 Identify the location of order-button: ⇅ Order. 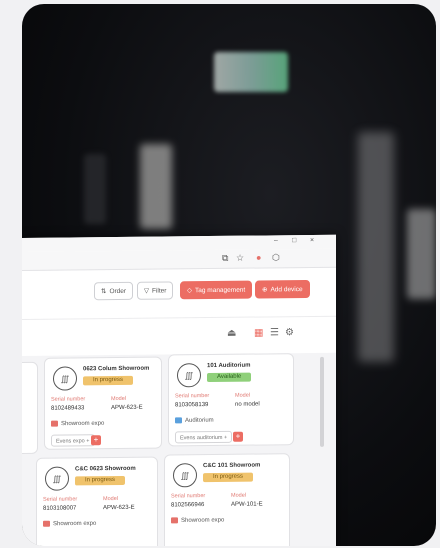
(114, 291).